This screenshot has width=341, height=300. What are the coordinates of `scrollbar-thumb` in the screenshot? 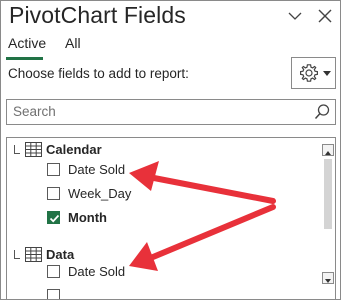 It's located at (328, 194).